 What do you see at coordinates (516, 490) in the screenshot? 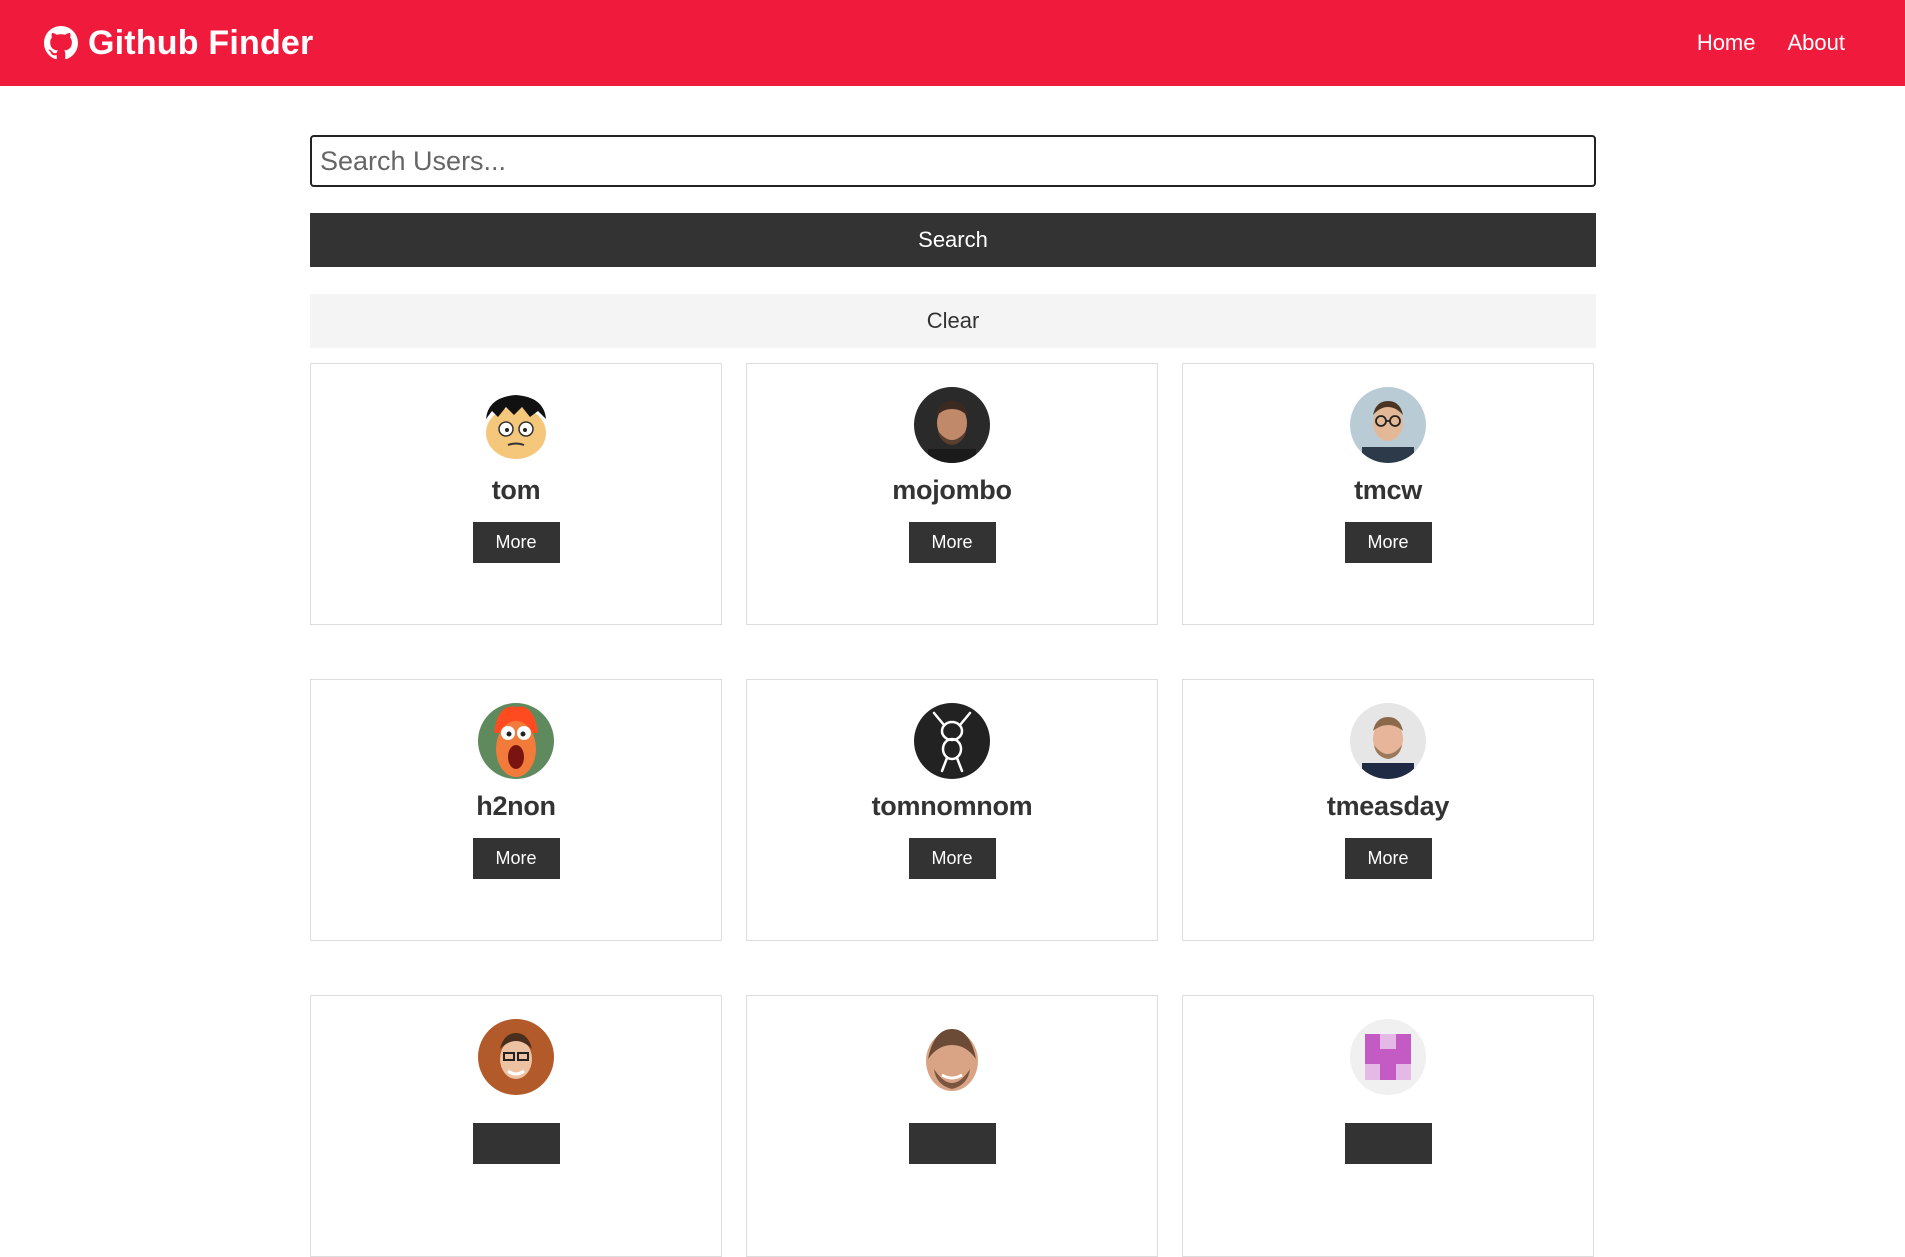
I see `user-login: tom` at bounding box center [516, 490].